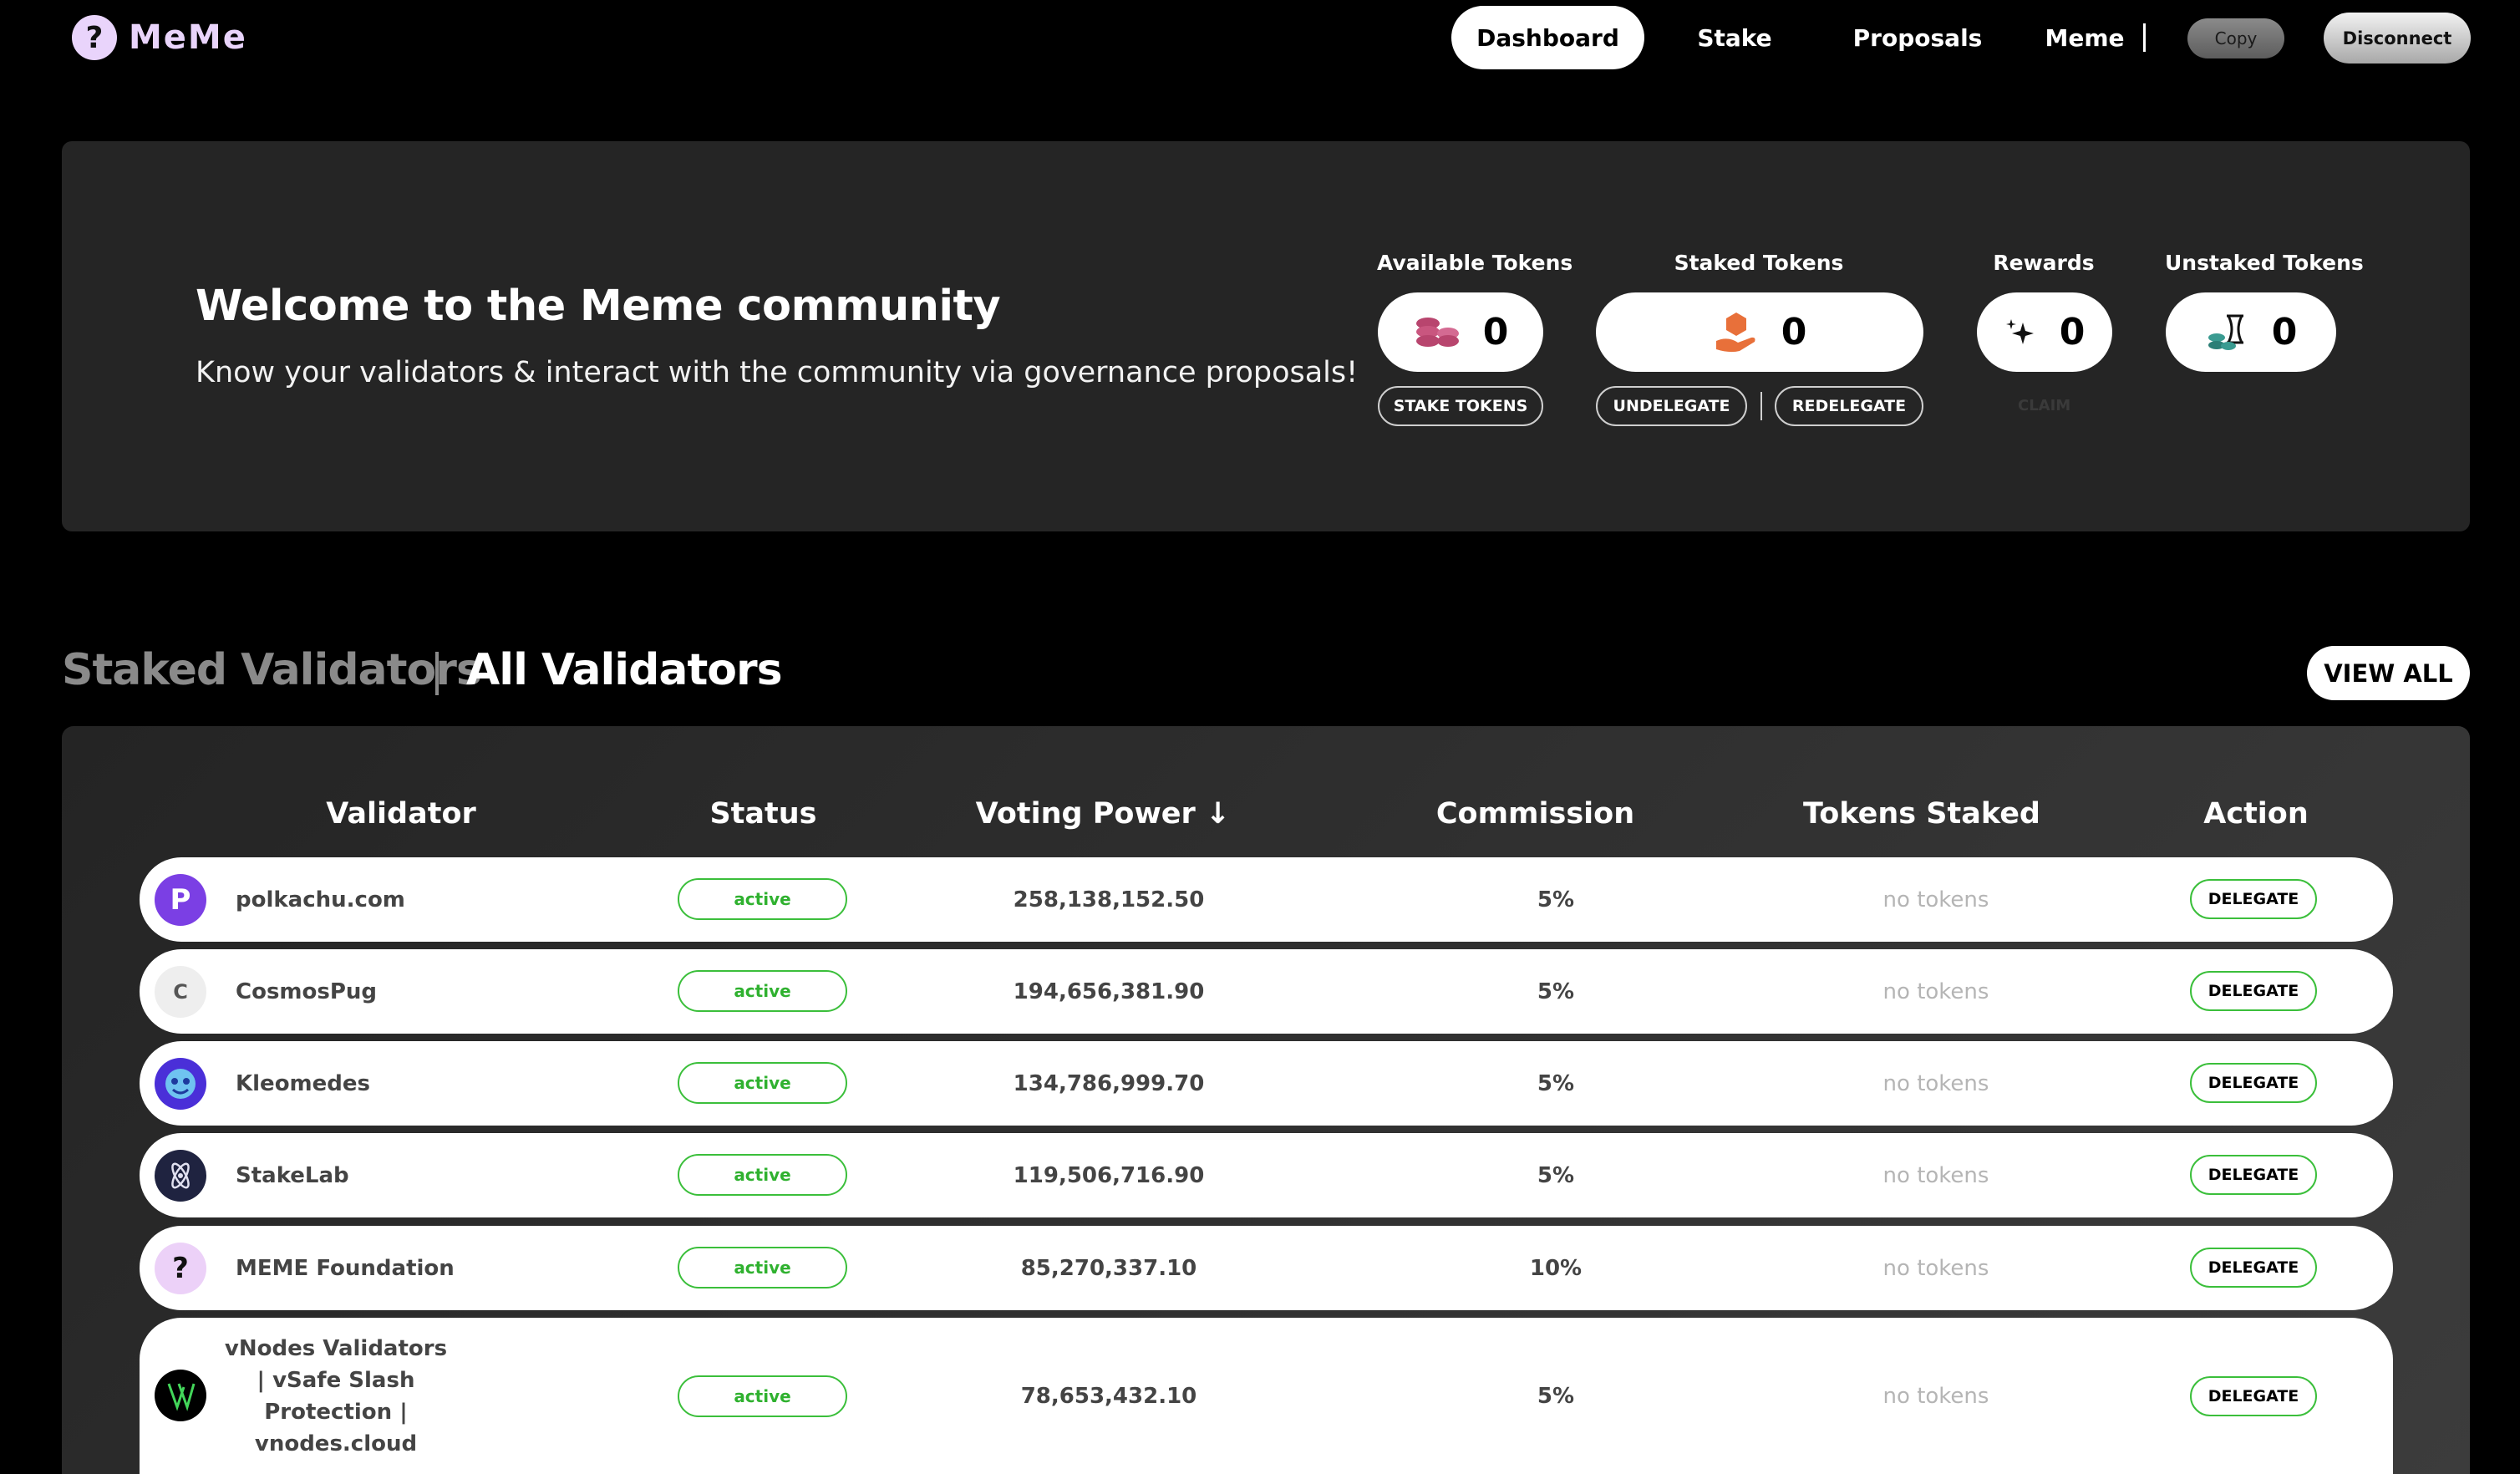 This screenshot has height=1474, width=2520. What do you see at coordinates (1495, 332) in the screenshot?
I see `available-tokens-value: 0` at bounding box center [1495, 332].